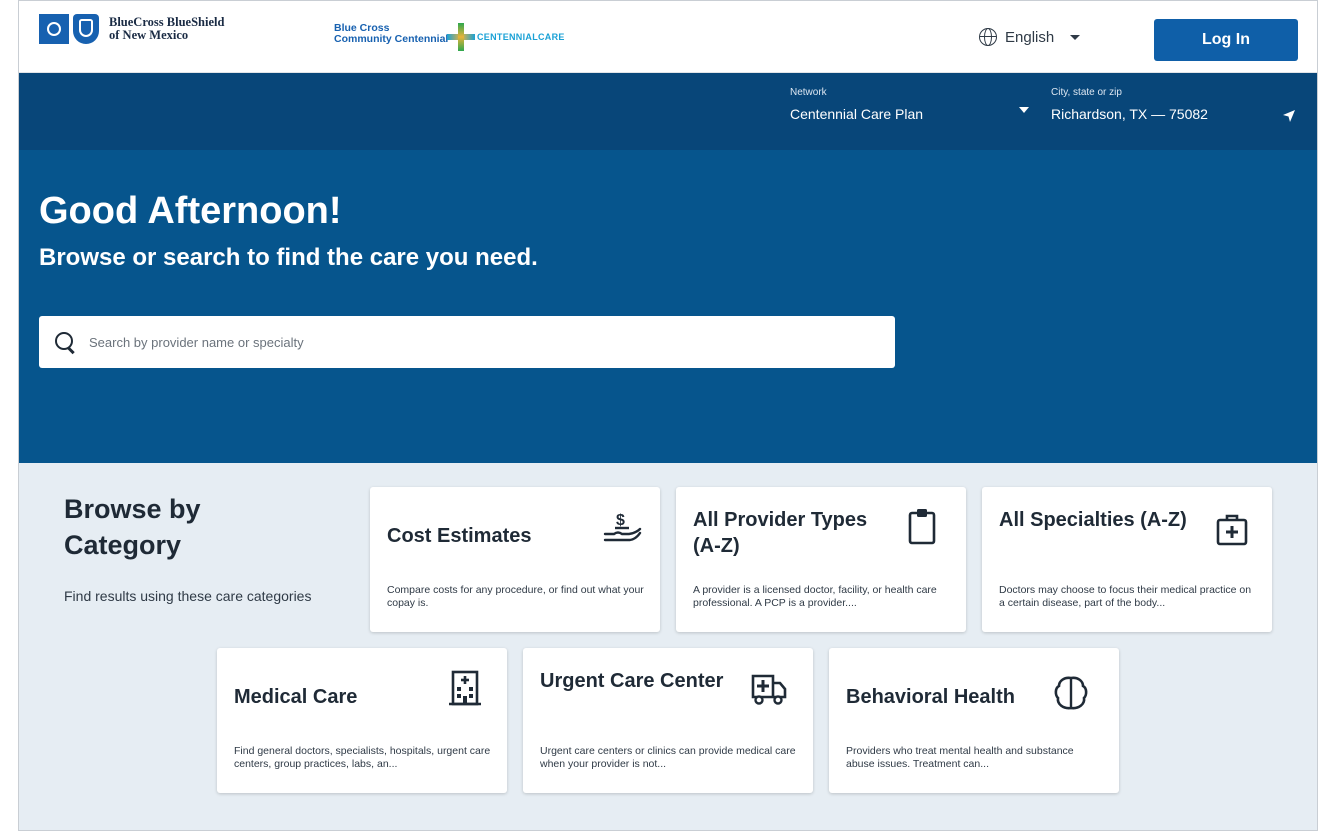 This screenshot has height=831, width=1324. I want to click on search-input, so click(479, 342).